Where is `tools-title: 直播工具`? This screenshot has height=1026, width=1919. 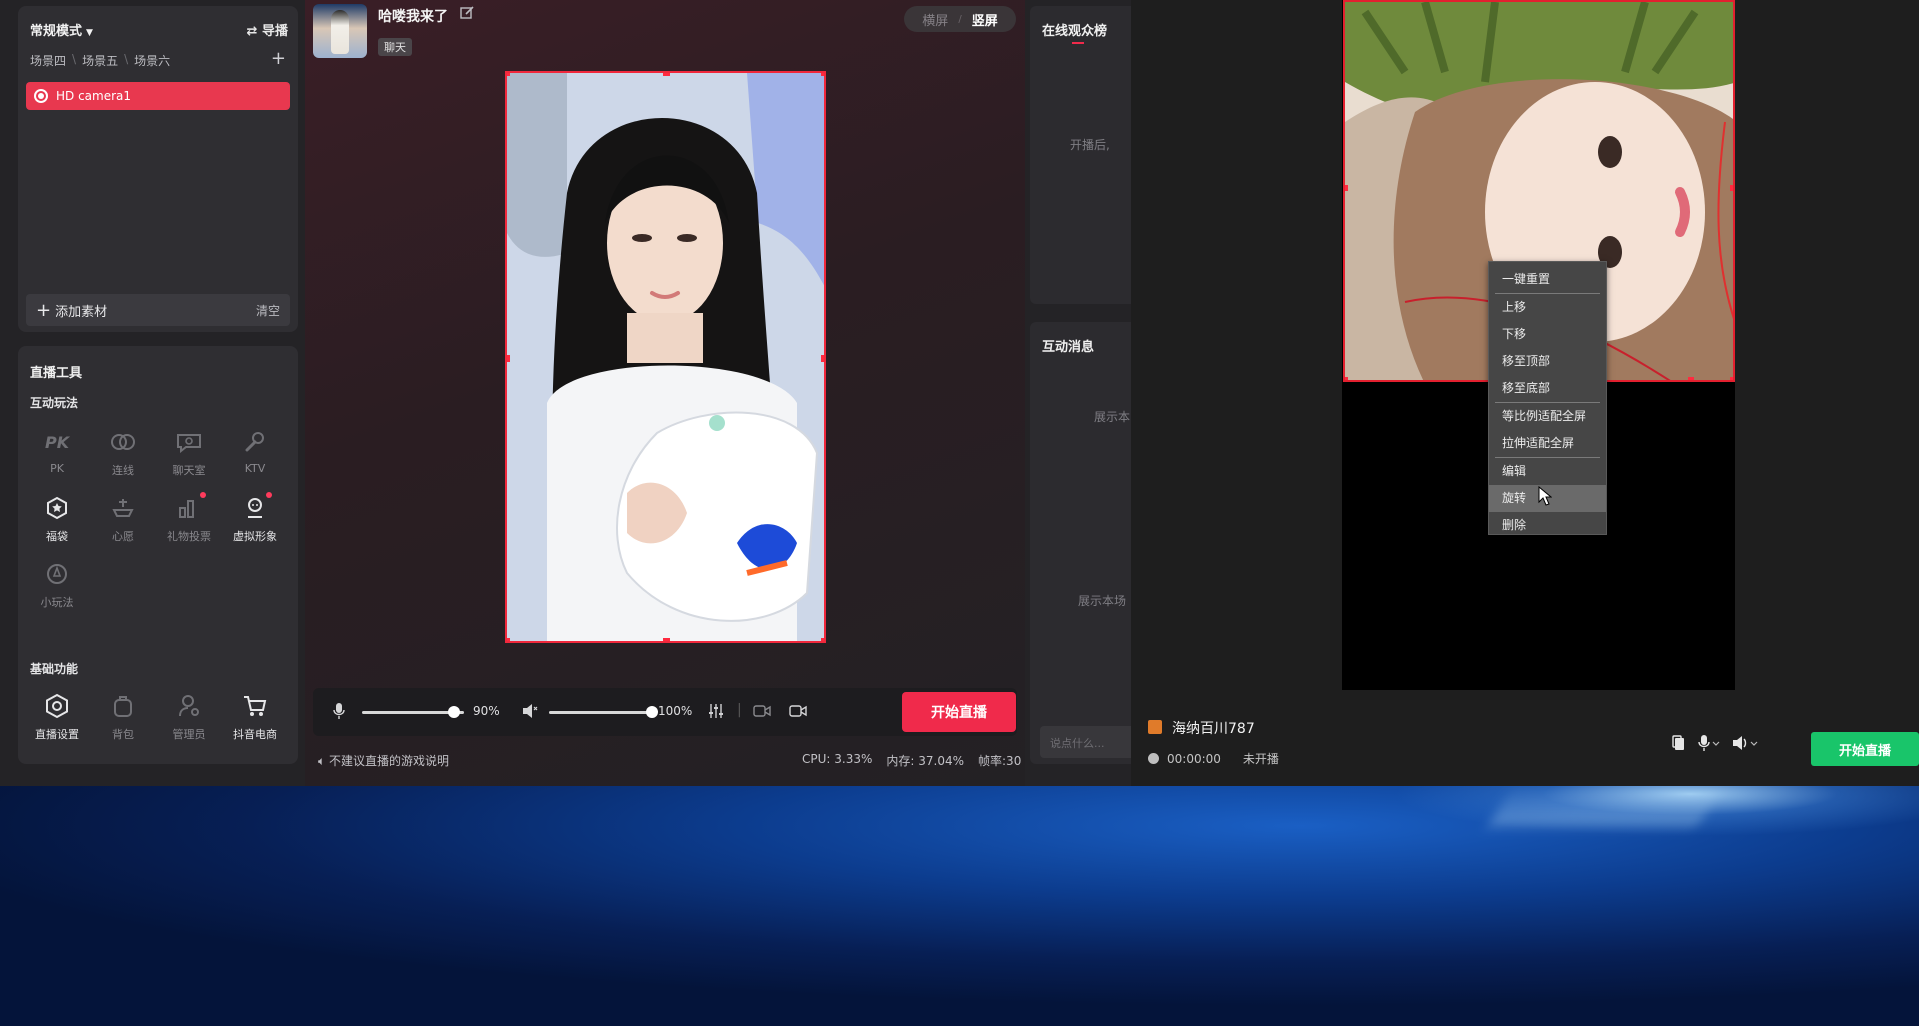
tools-title: 直播工具 is located at coordinates (56, 373).